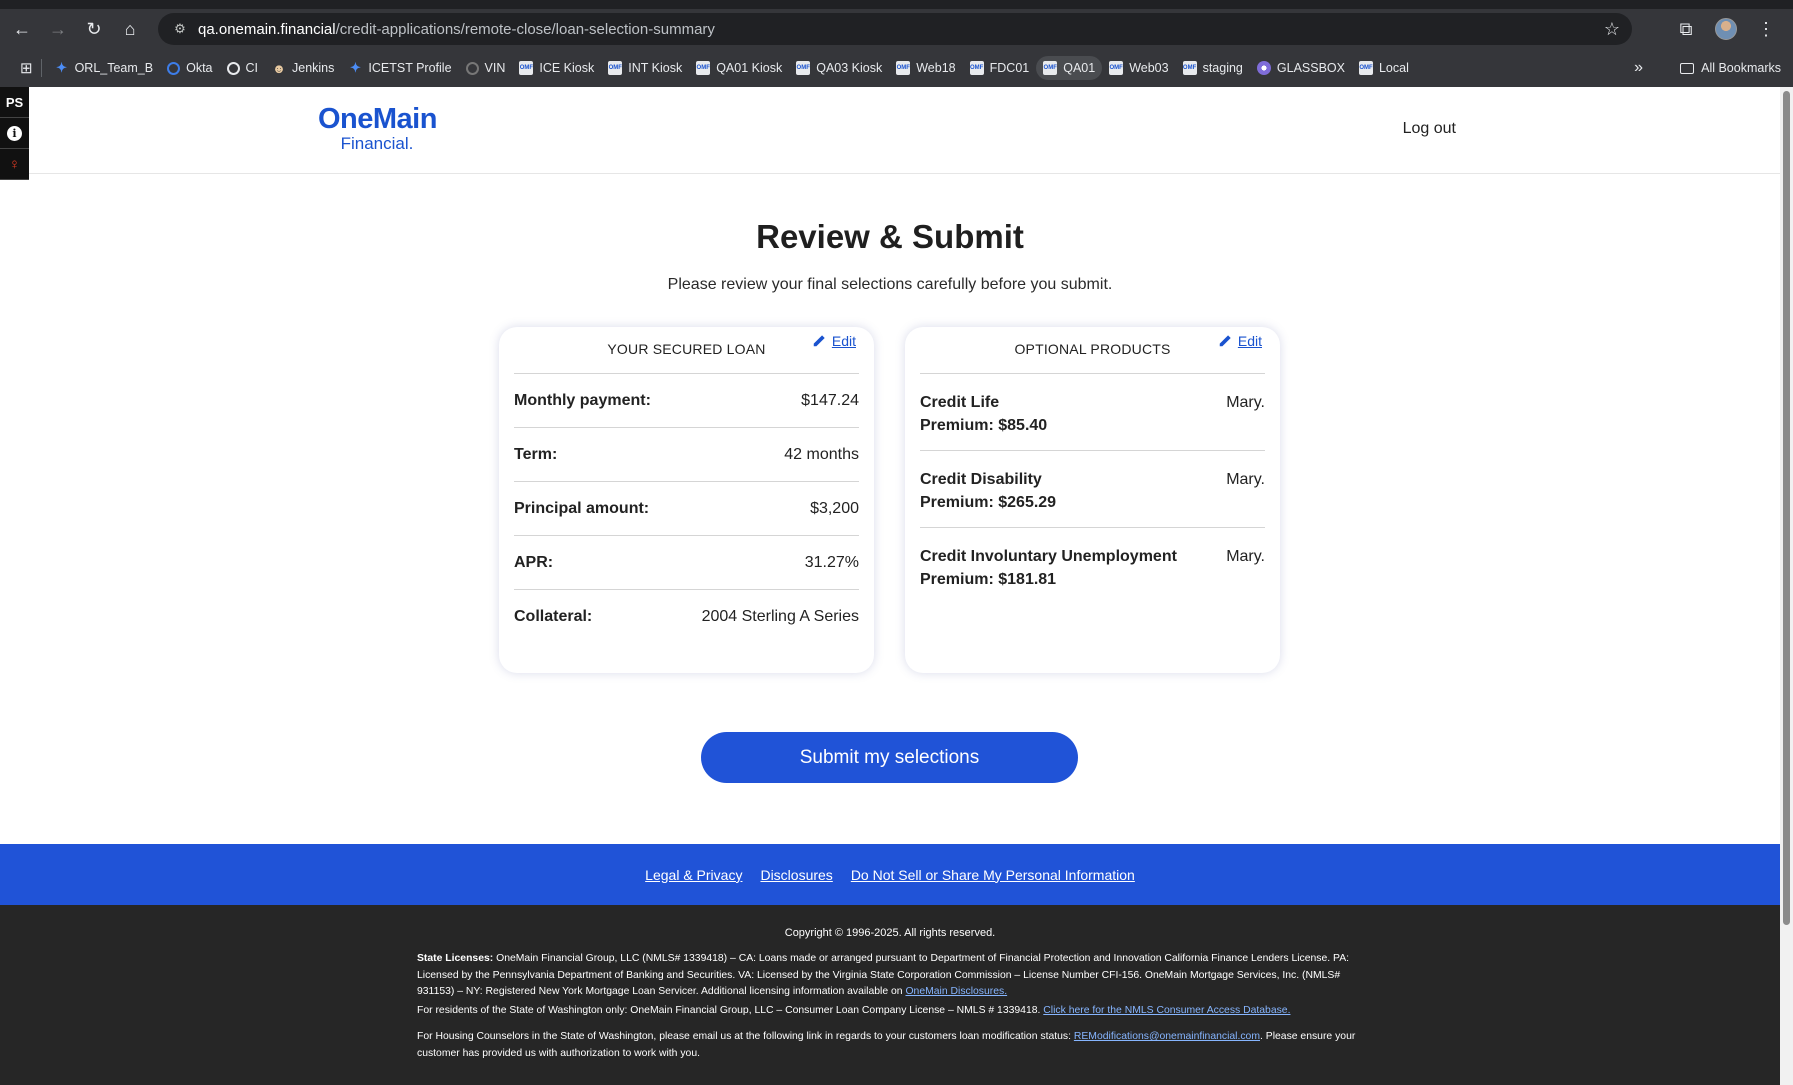 The width and height of the screenshot is (1793, 1085). Describe the element at coordinates (1429, 129) in the screenshot. I see `logout-link: Log out` at that location.